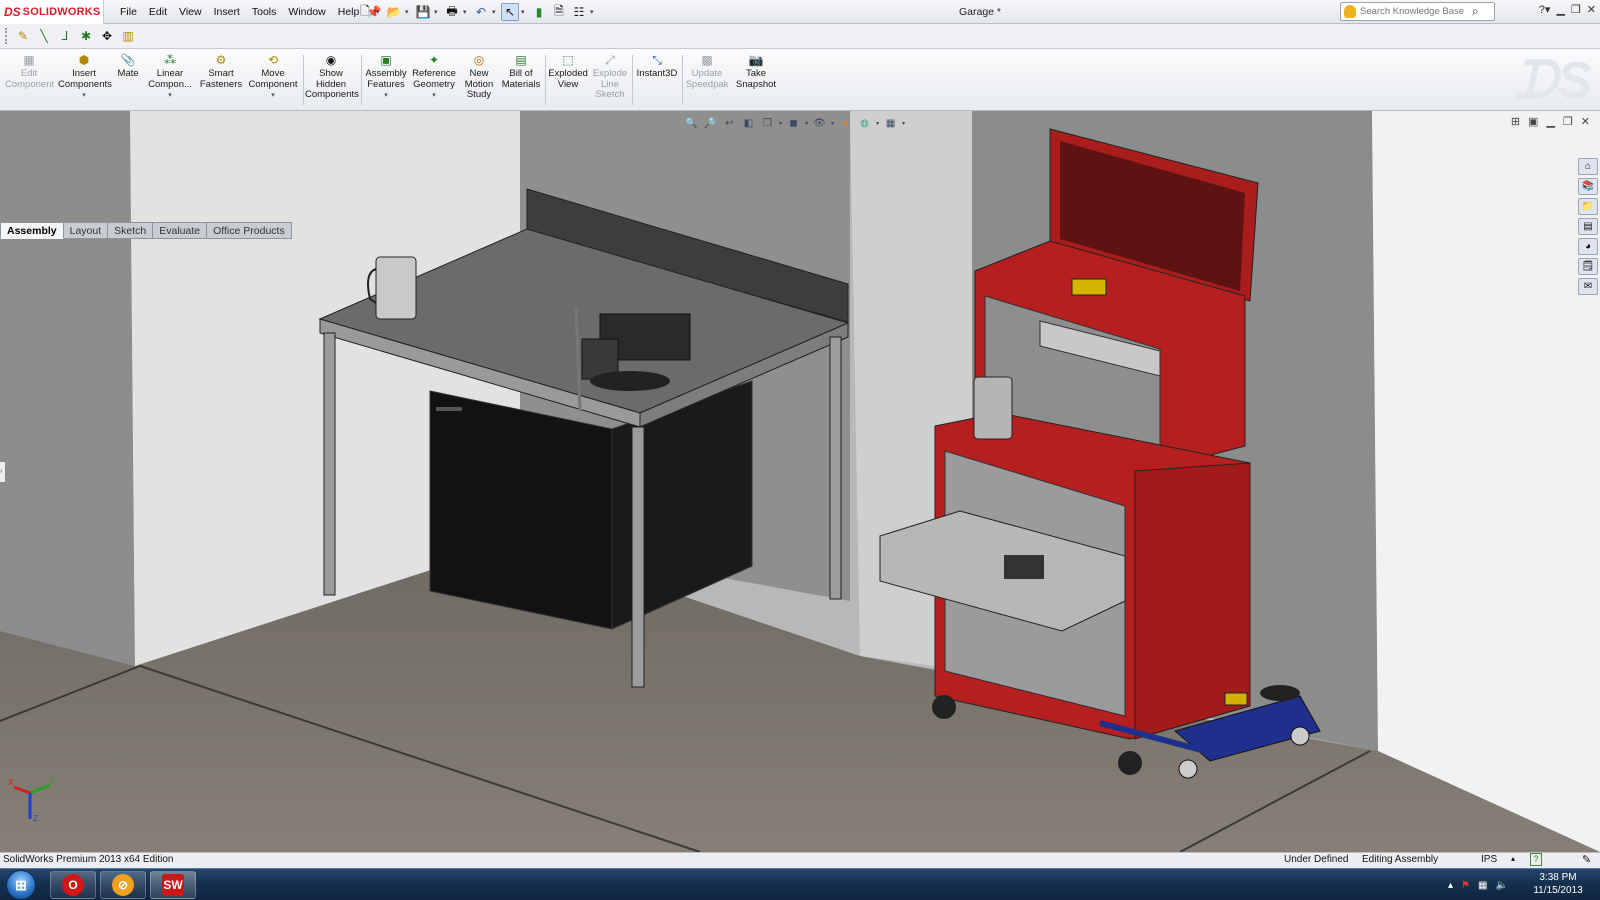 Image resolution: width=1600 pixels, height=900 pixels. Describe the element at coordinates (221, 71) in the screenshot. I see `smart-fasteners-button: ⚙ Smart Fasteners` at that location.